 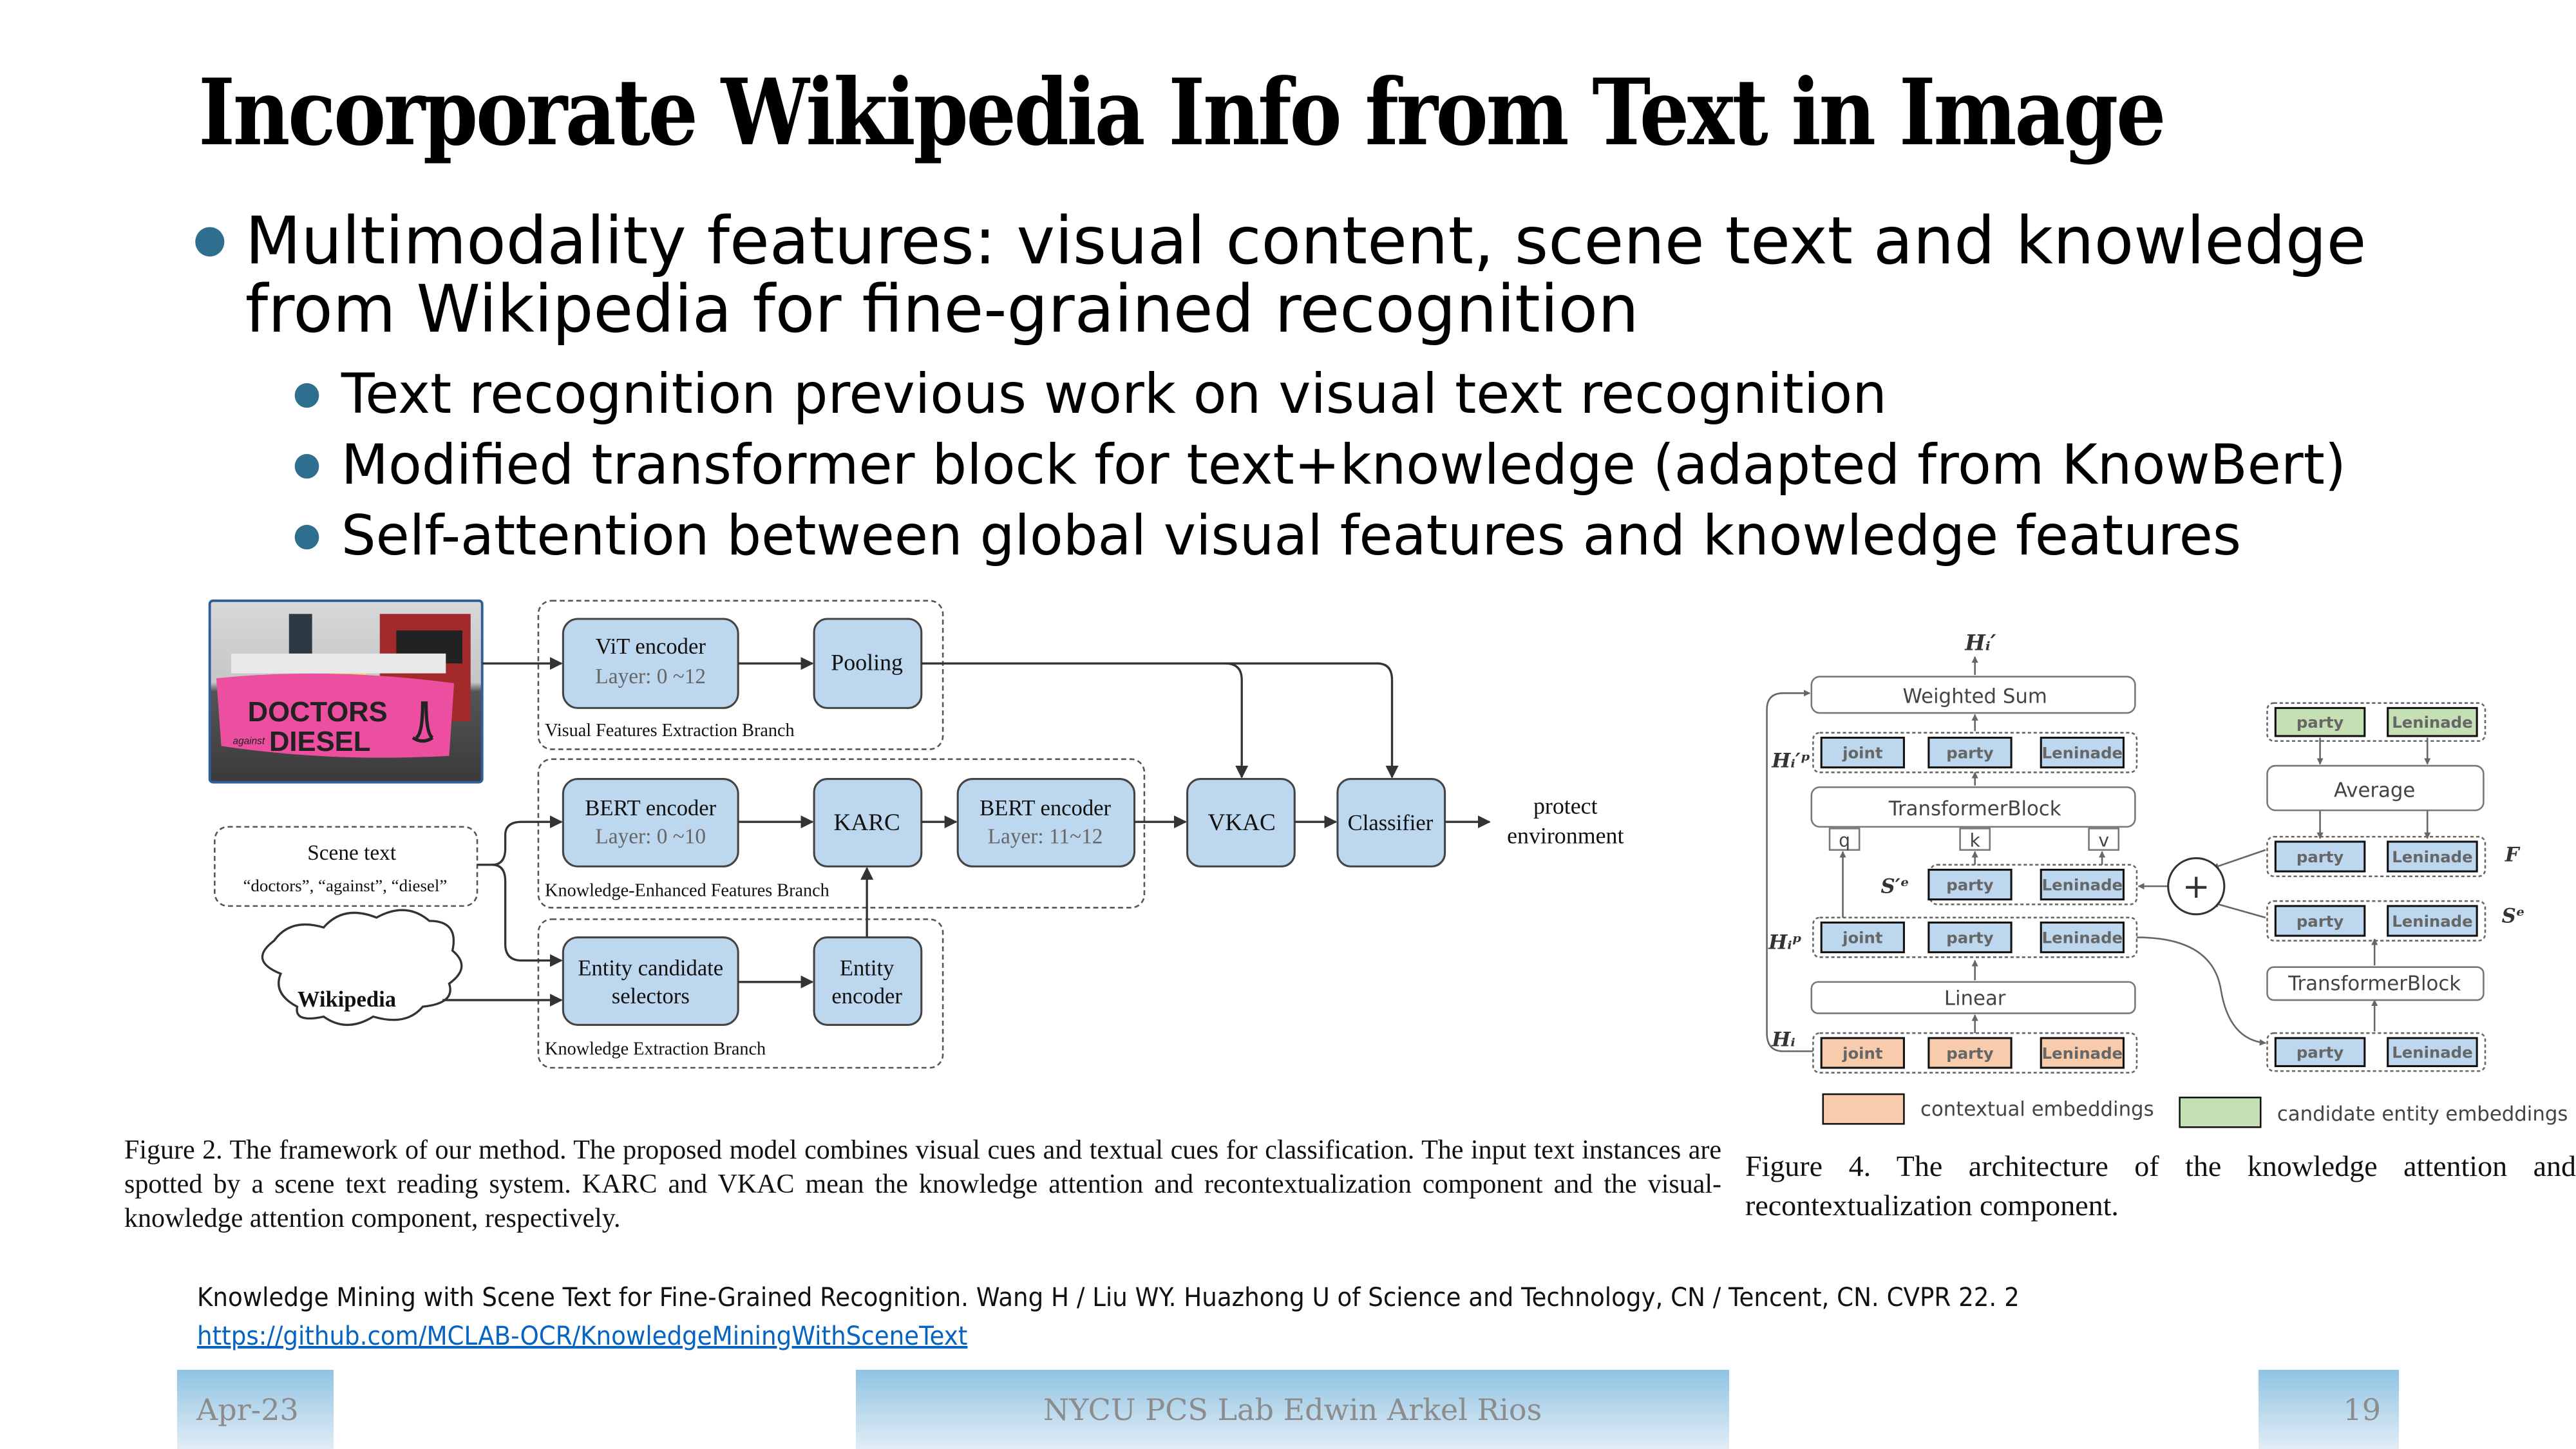 I want to click on vit-encoder-layers: Layer: 0 ~12, so click(x=651, y=677).